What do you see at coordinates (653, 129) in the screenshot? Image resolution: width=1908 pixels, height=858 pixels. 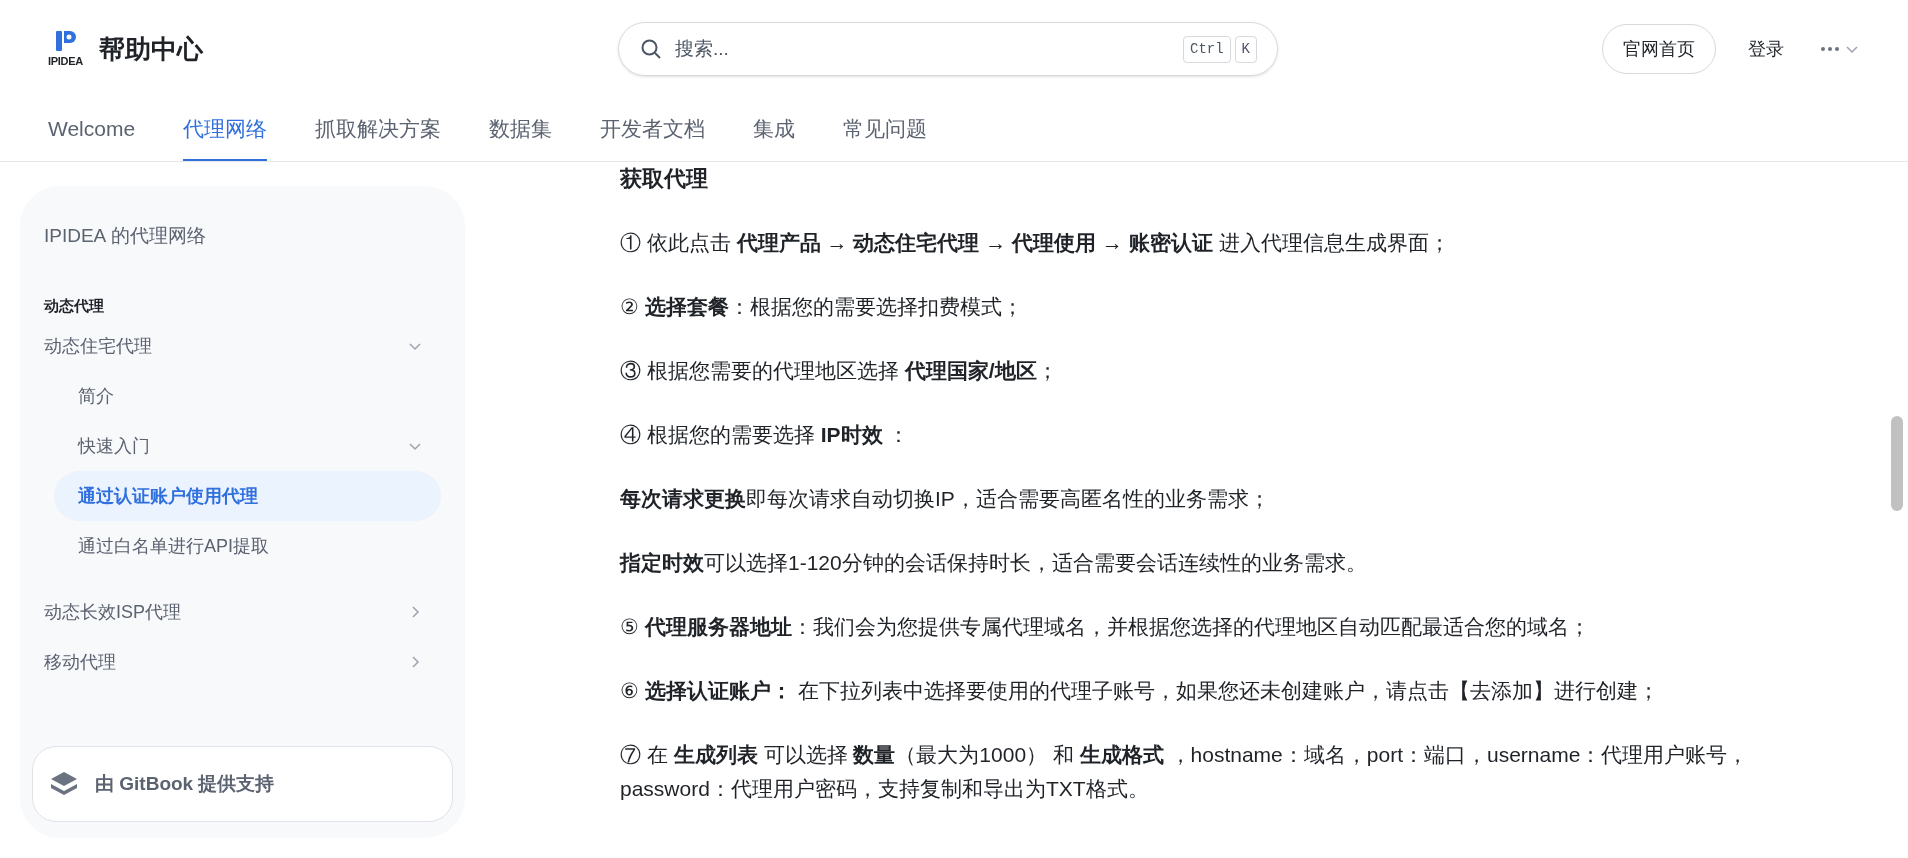 I see `nav-tab: 开发者文档` at bounding box center [653, 129].